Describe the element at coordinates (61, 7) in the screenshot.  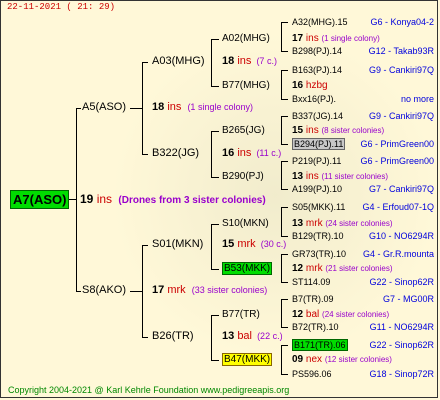
I see `report-date: 22-11-2021 ( 21: 29)` at that location.